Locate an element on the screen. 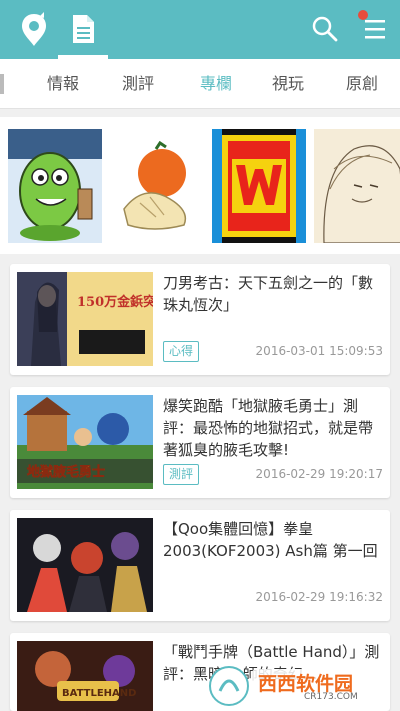 The image size is (400, 711). article-timestamp: 2016-03-01 15:09:53 is located at coordinates (319, 351).